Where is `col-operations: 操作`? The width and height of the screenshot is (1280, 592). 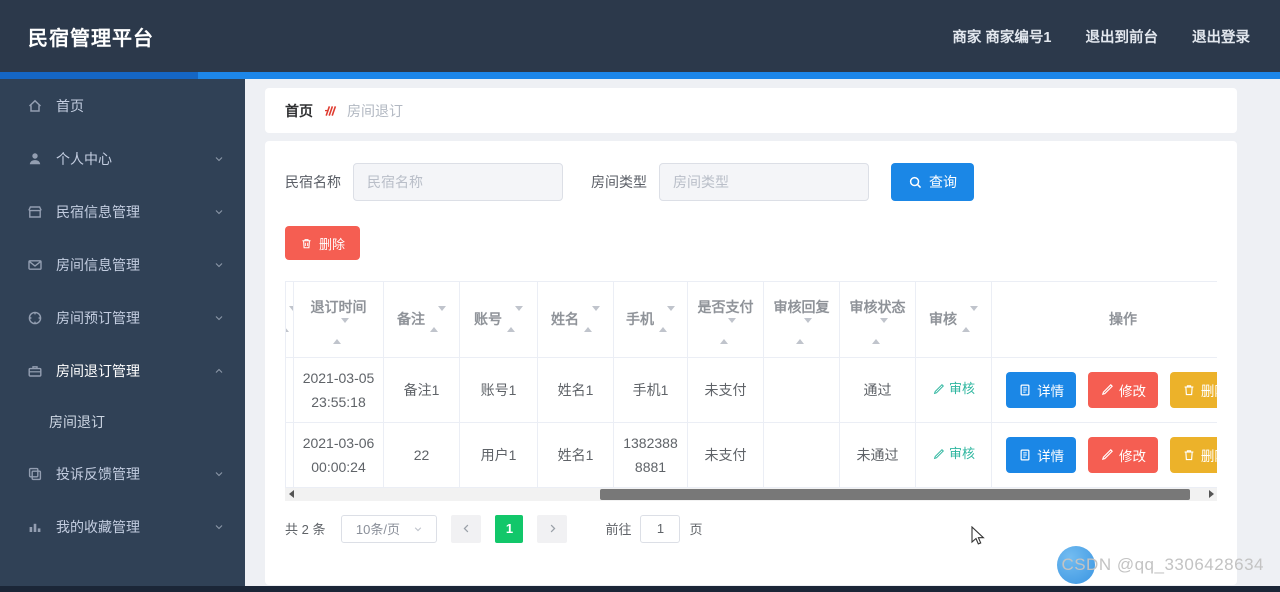 col-operations: 操作 is located at coordinates (1104, 319).